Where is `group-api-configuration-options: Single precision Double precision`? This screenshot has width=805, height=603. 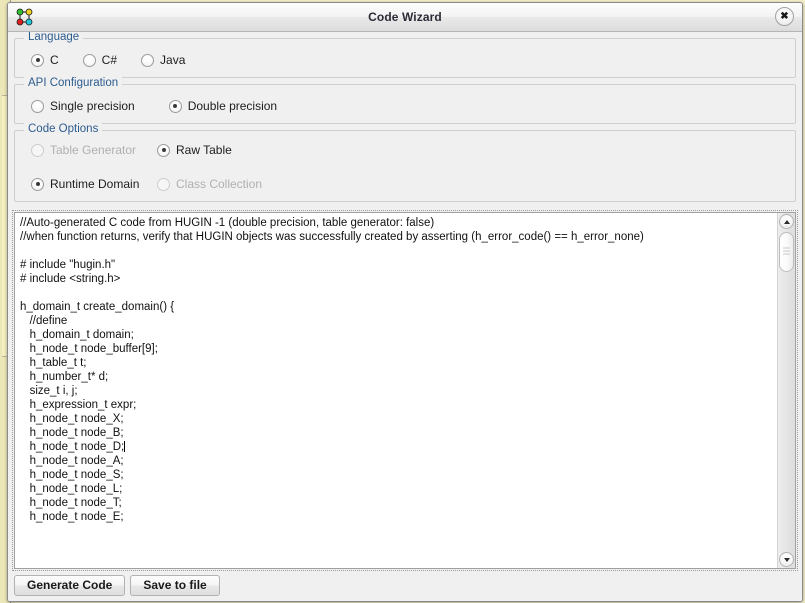 group-api-configuration-options: Single precision Double precision is located at coordinates (405, 104).